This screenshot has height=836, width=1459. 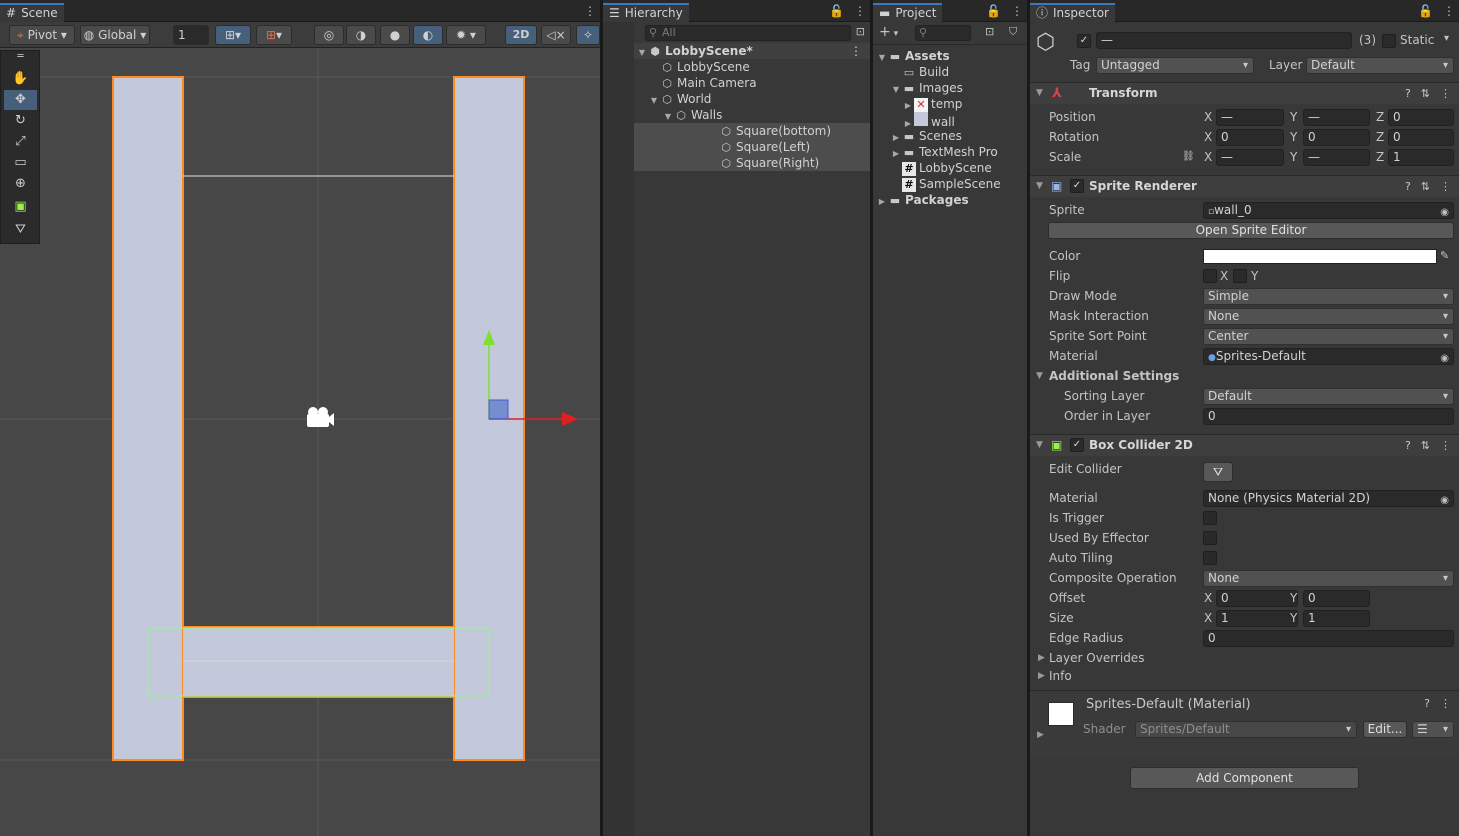 What do you see at coordinates (1336, 117) in the screenshot?
I see `position-y-field: —` at bounding box center [1336, 117].